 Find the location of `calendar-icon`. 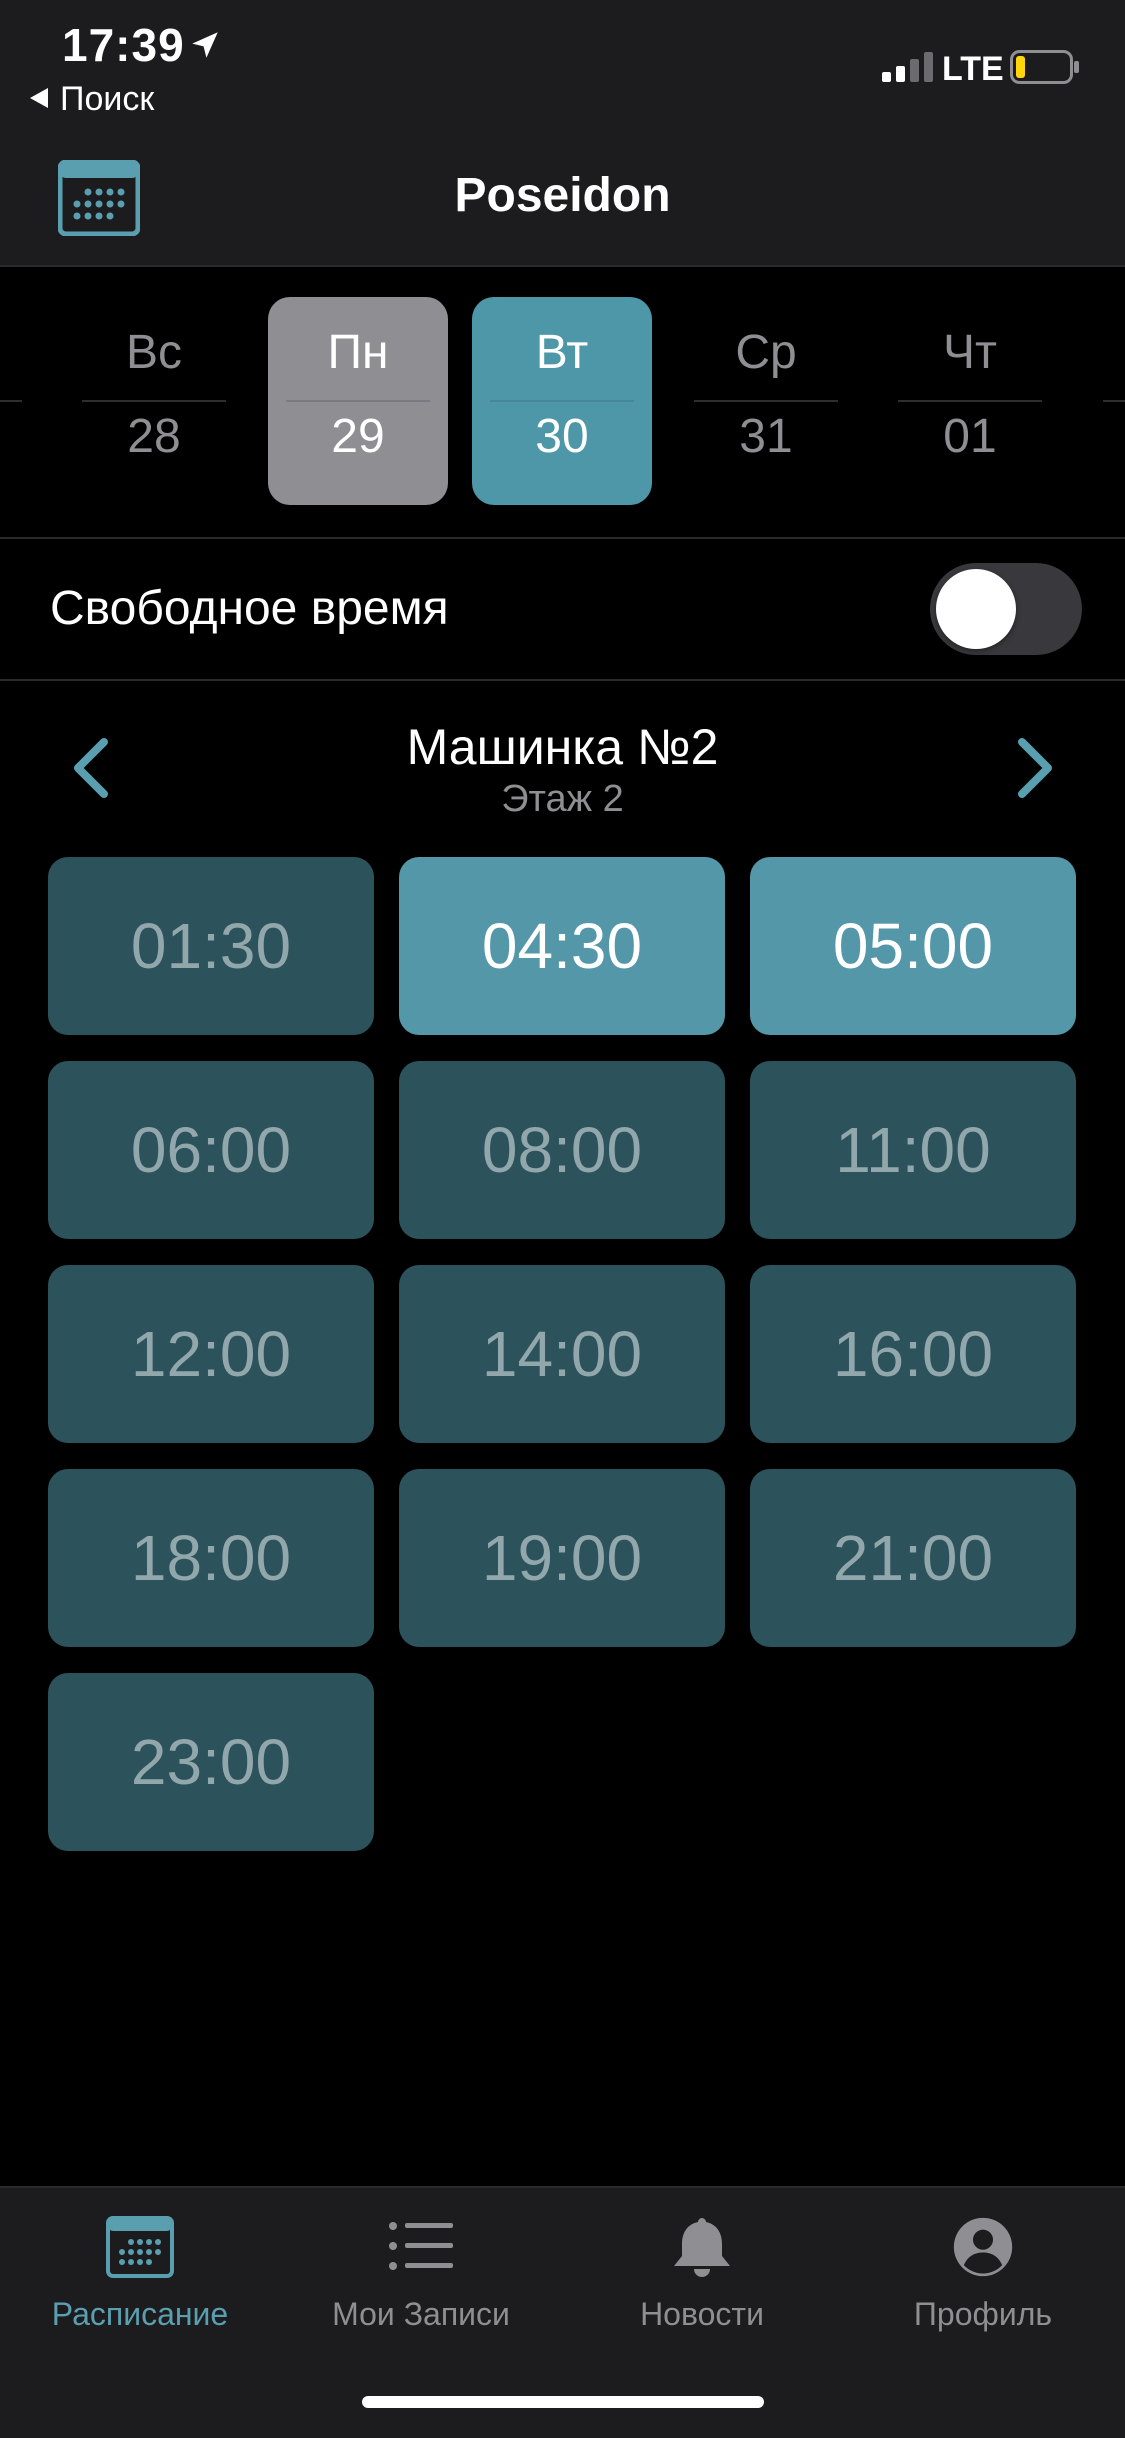

calendar-icon is located at coordinates (140, 2247).